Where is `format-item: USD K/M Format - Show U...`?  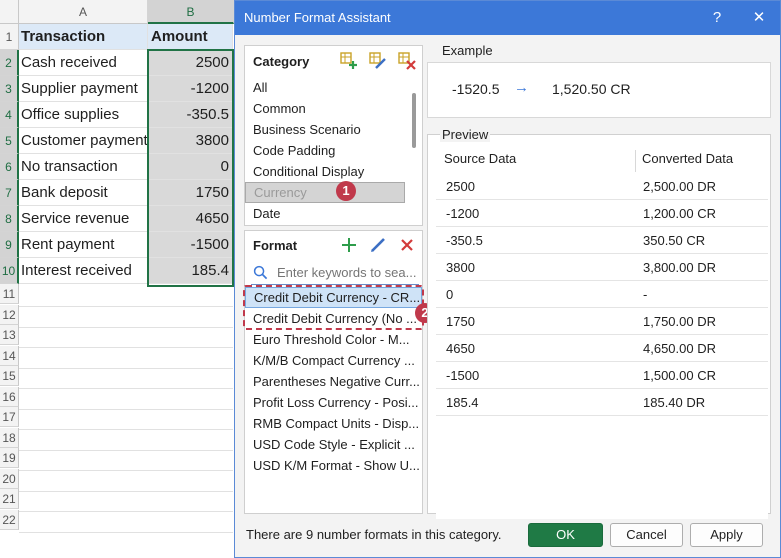 format-item: USD K/M Format - Show U... is located at coordinates (333, 465).